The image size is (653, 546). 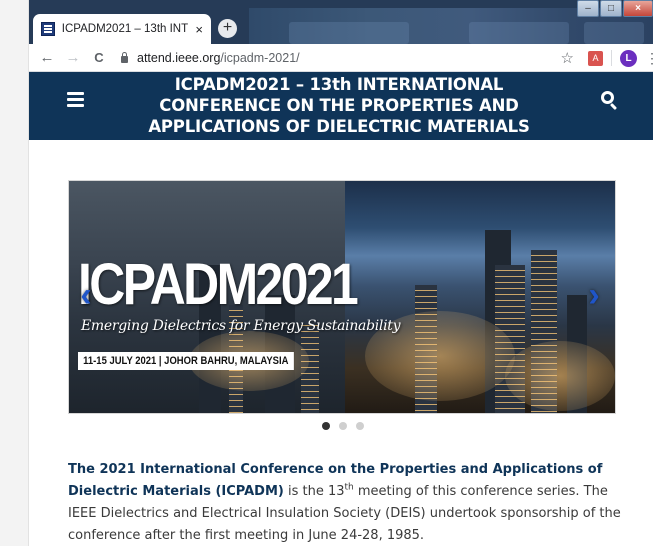 I want to click on active-tab: ICPADM2021 – 13th INTERNATIONAL ×, so click(x=122, y=29).